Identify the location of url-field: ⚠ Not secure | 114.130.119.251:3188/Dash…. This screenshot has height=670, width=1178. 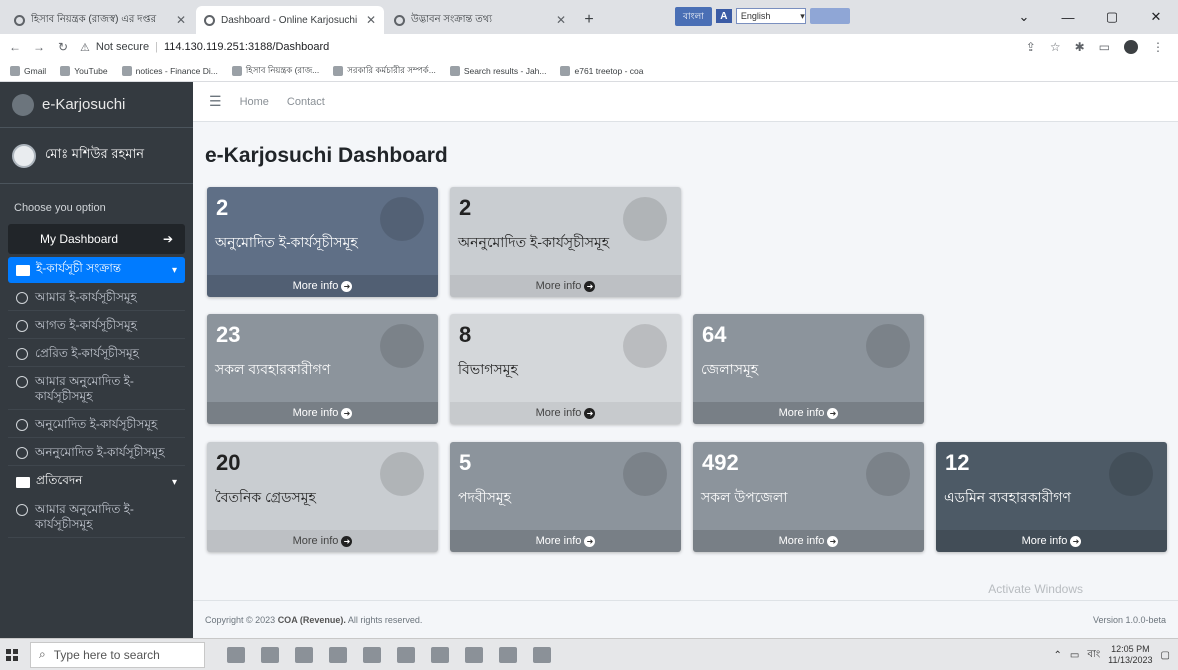
(204, 47).